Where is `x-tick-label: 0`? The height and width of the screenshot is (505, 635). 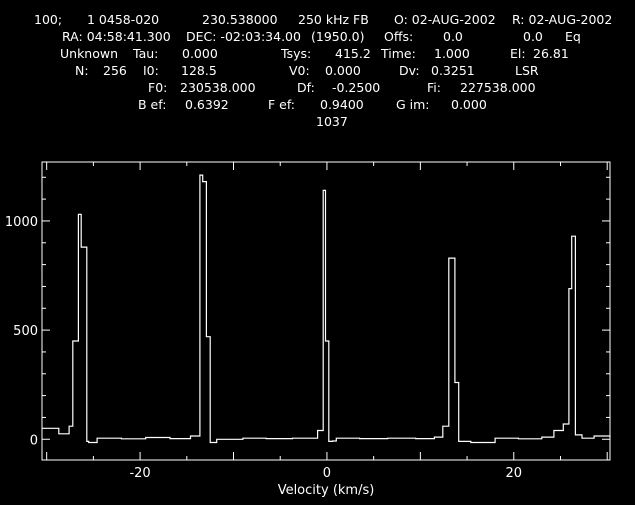
x-tick-label: 0 is located at coordinates (327, 473).